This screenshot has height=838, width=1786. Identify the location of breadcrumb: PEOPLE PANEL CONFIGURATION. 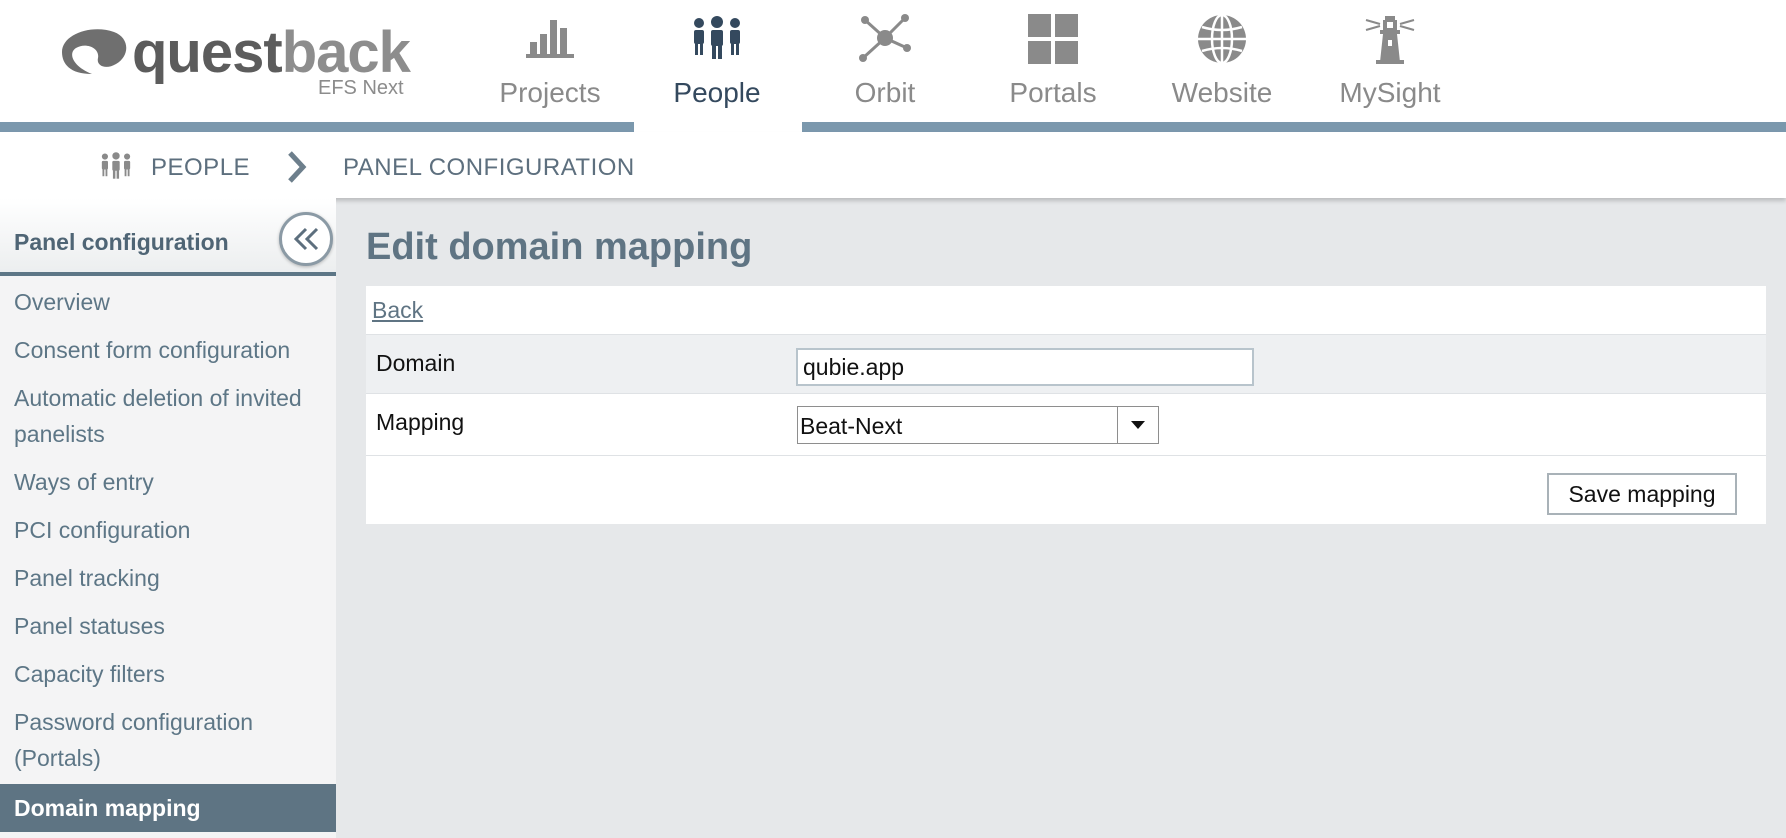
(893, 165).